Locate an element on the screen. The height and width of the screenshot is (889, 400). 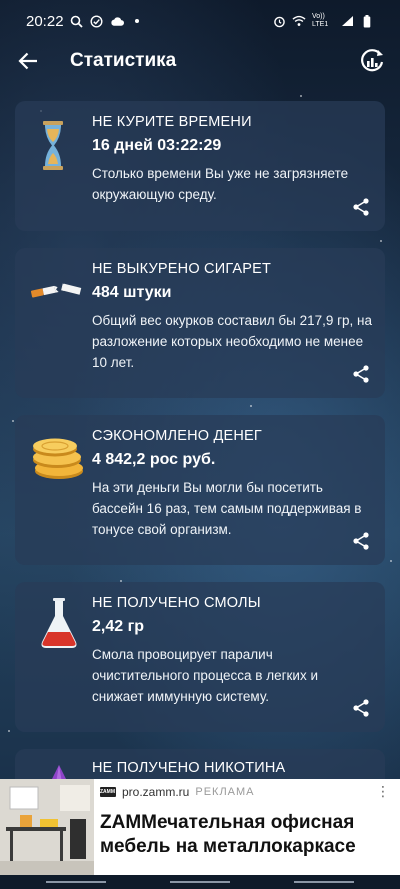
system-nav-bar is located at coordinates (200, 882).